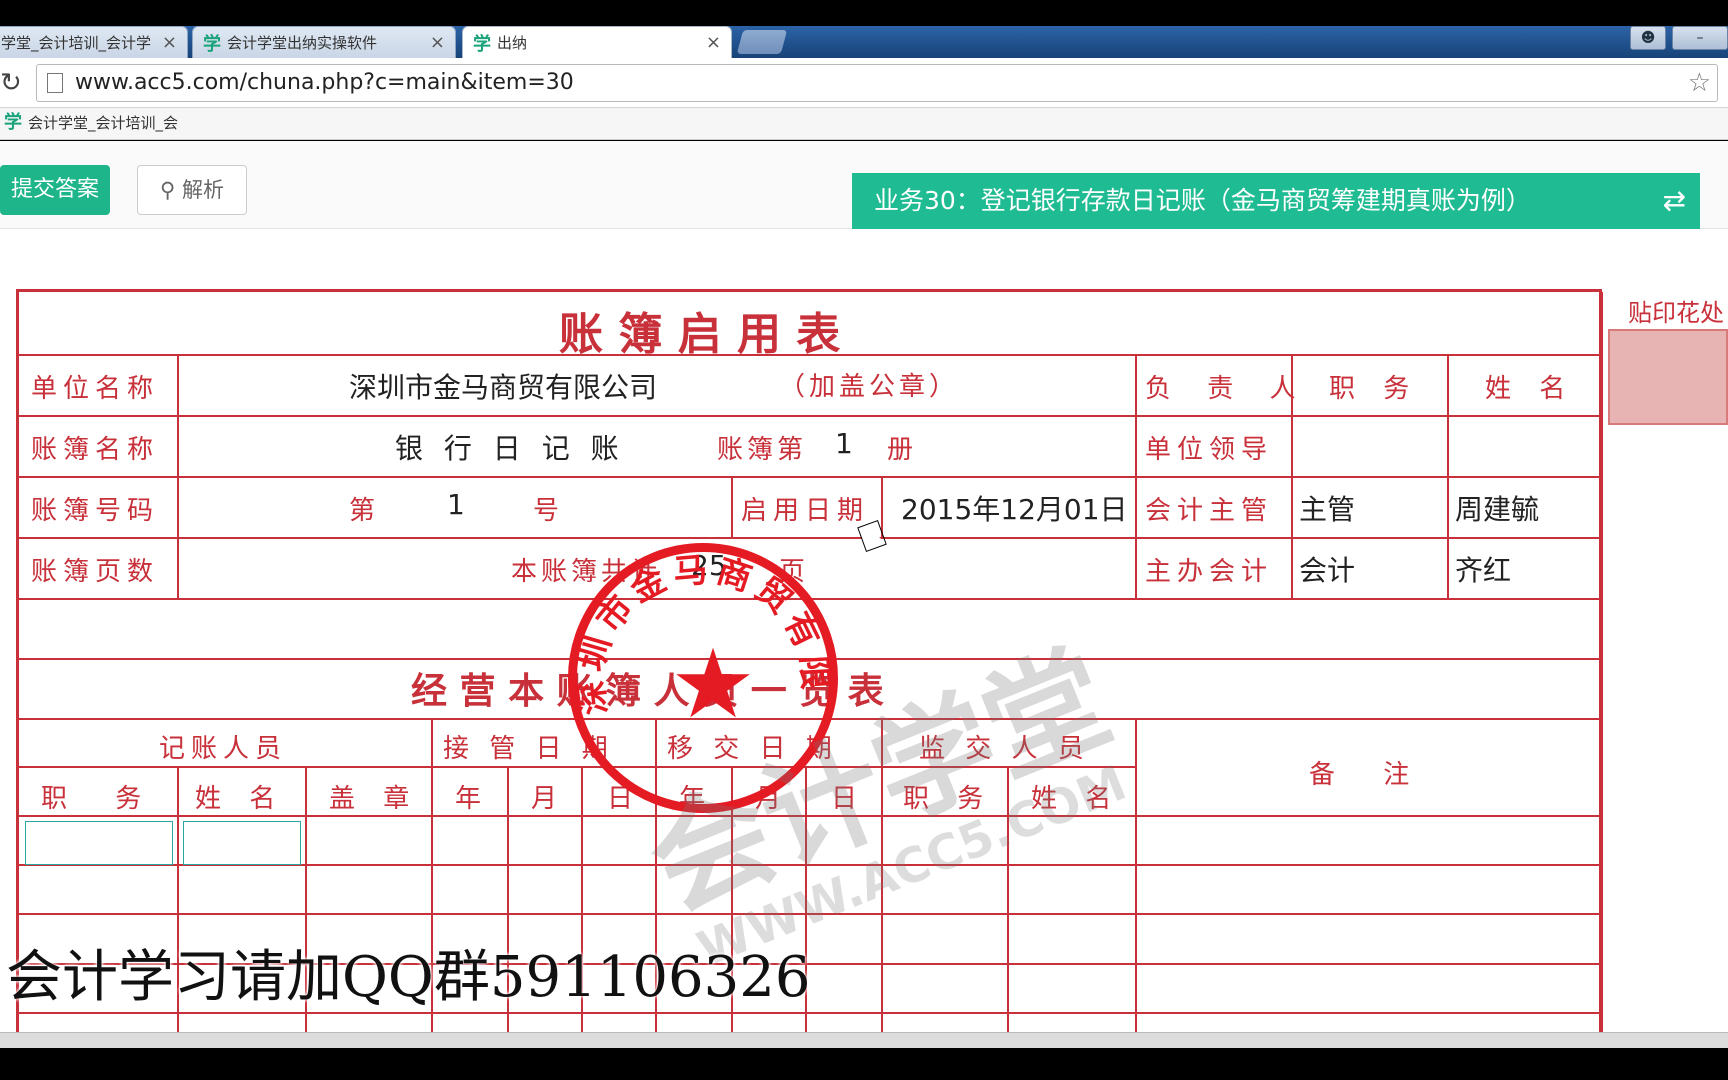 The image size is (1728, 1080). Describe the element at coordinates (1668, 377) in the screenshot. I see `revenue-stamp-image` at that location.